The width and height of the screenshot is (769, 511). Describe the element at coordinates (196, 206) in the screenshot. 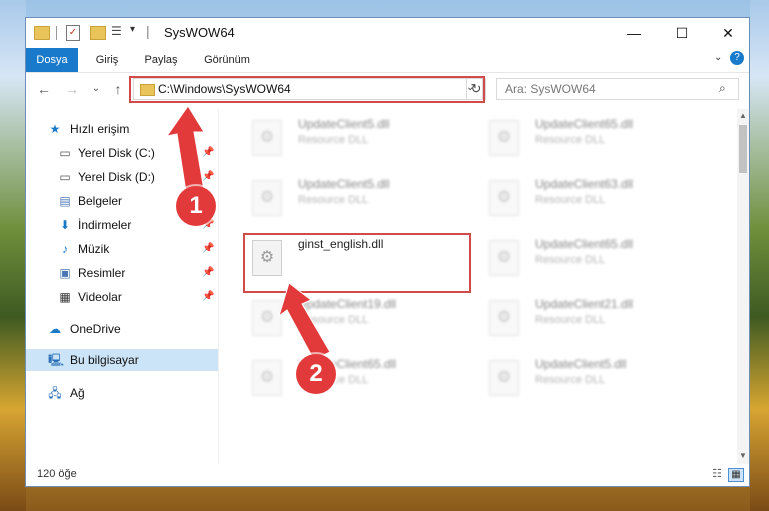

I see `step-1-badge: 1` at that location.